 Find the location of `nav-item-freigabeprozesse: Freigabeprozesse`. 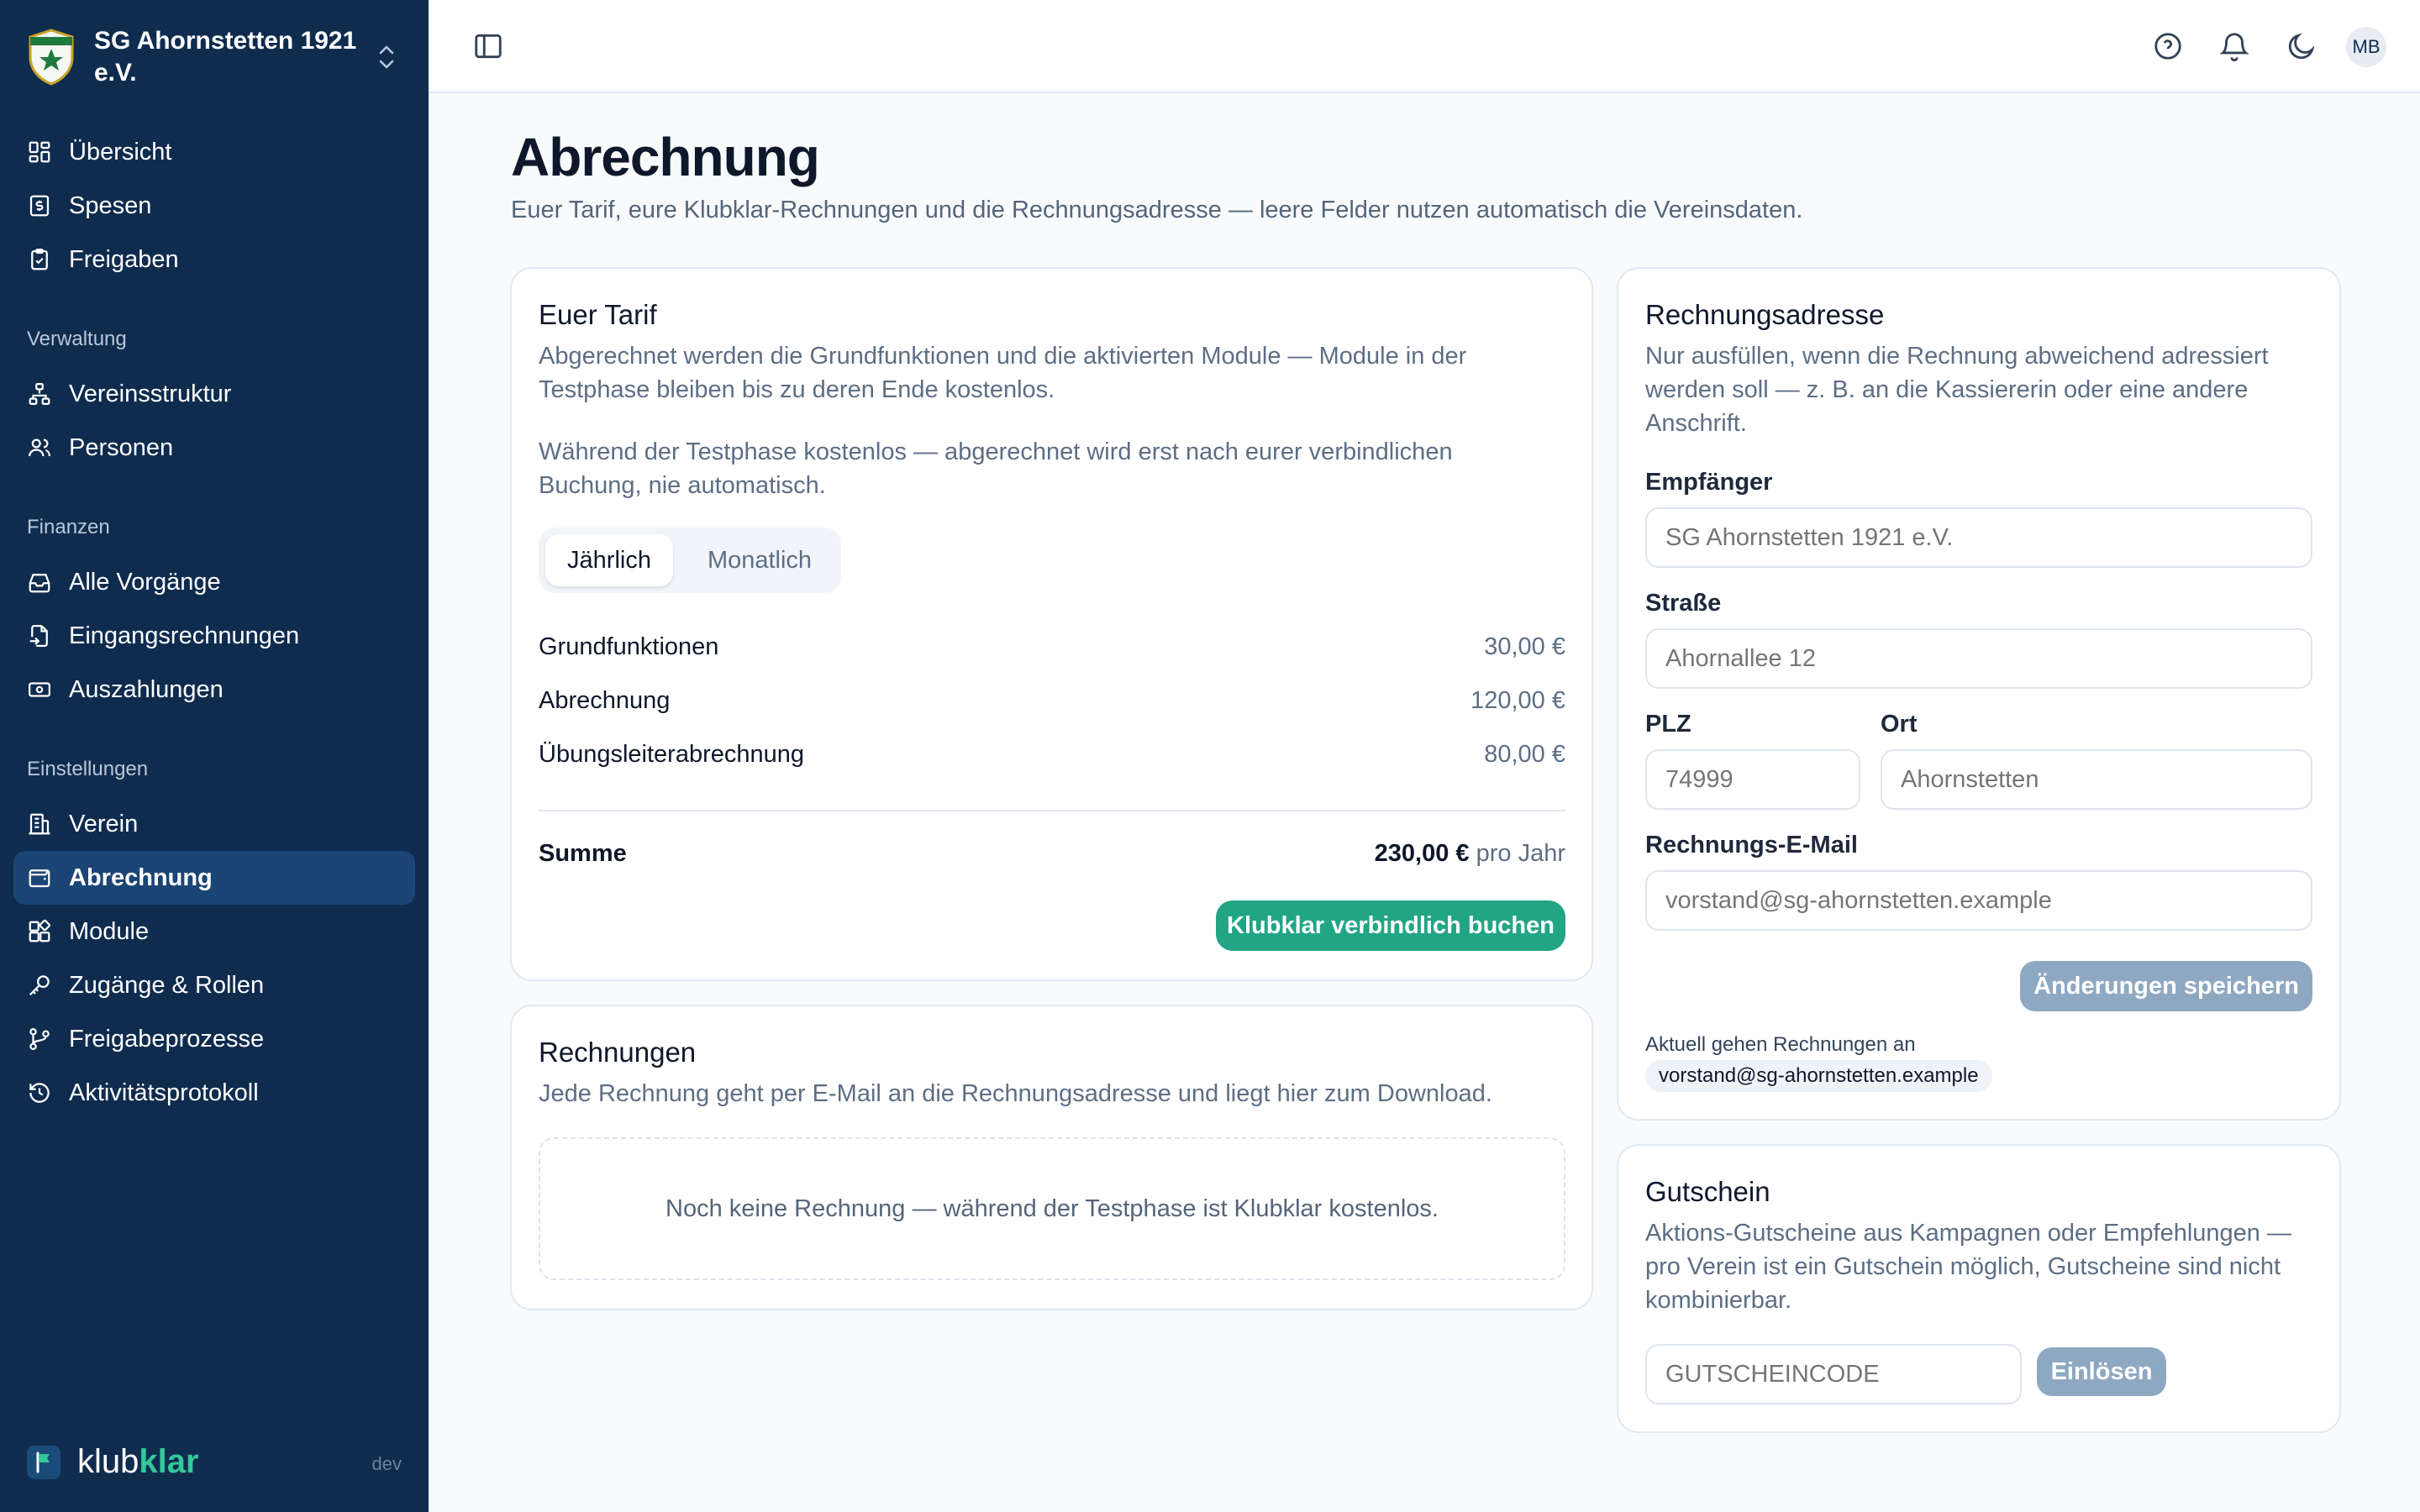

nav-item-freigabeprozesse: Freigabeprozesse is located at coordinates (214, 1039).